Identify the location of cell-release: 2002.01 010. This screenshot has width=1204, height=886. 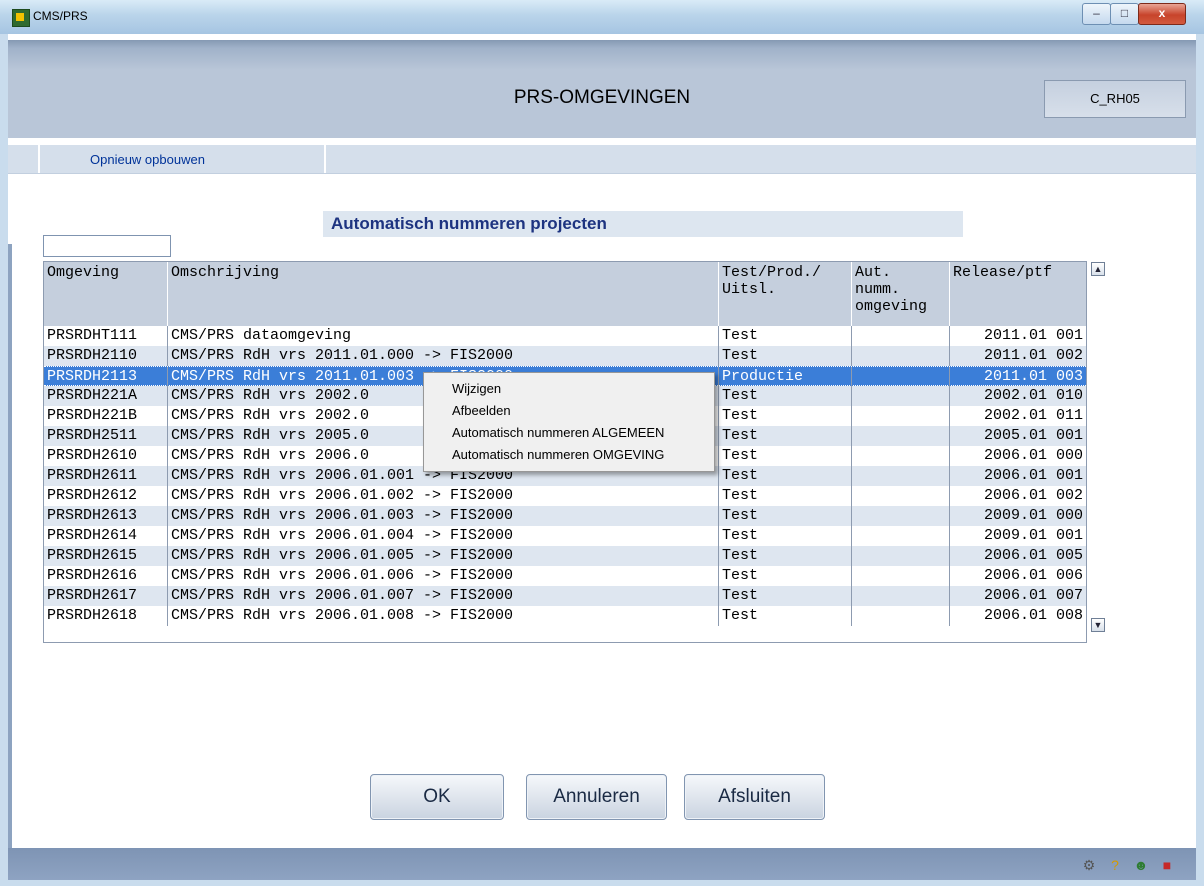
(1033, 395).